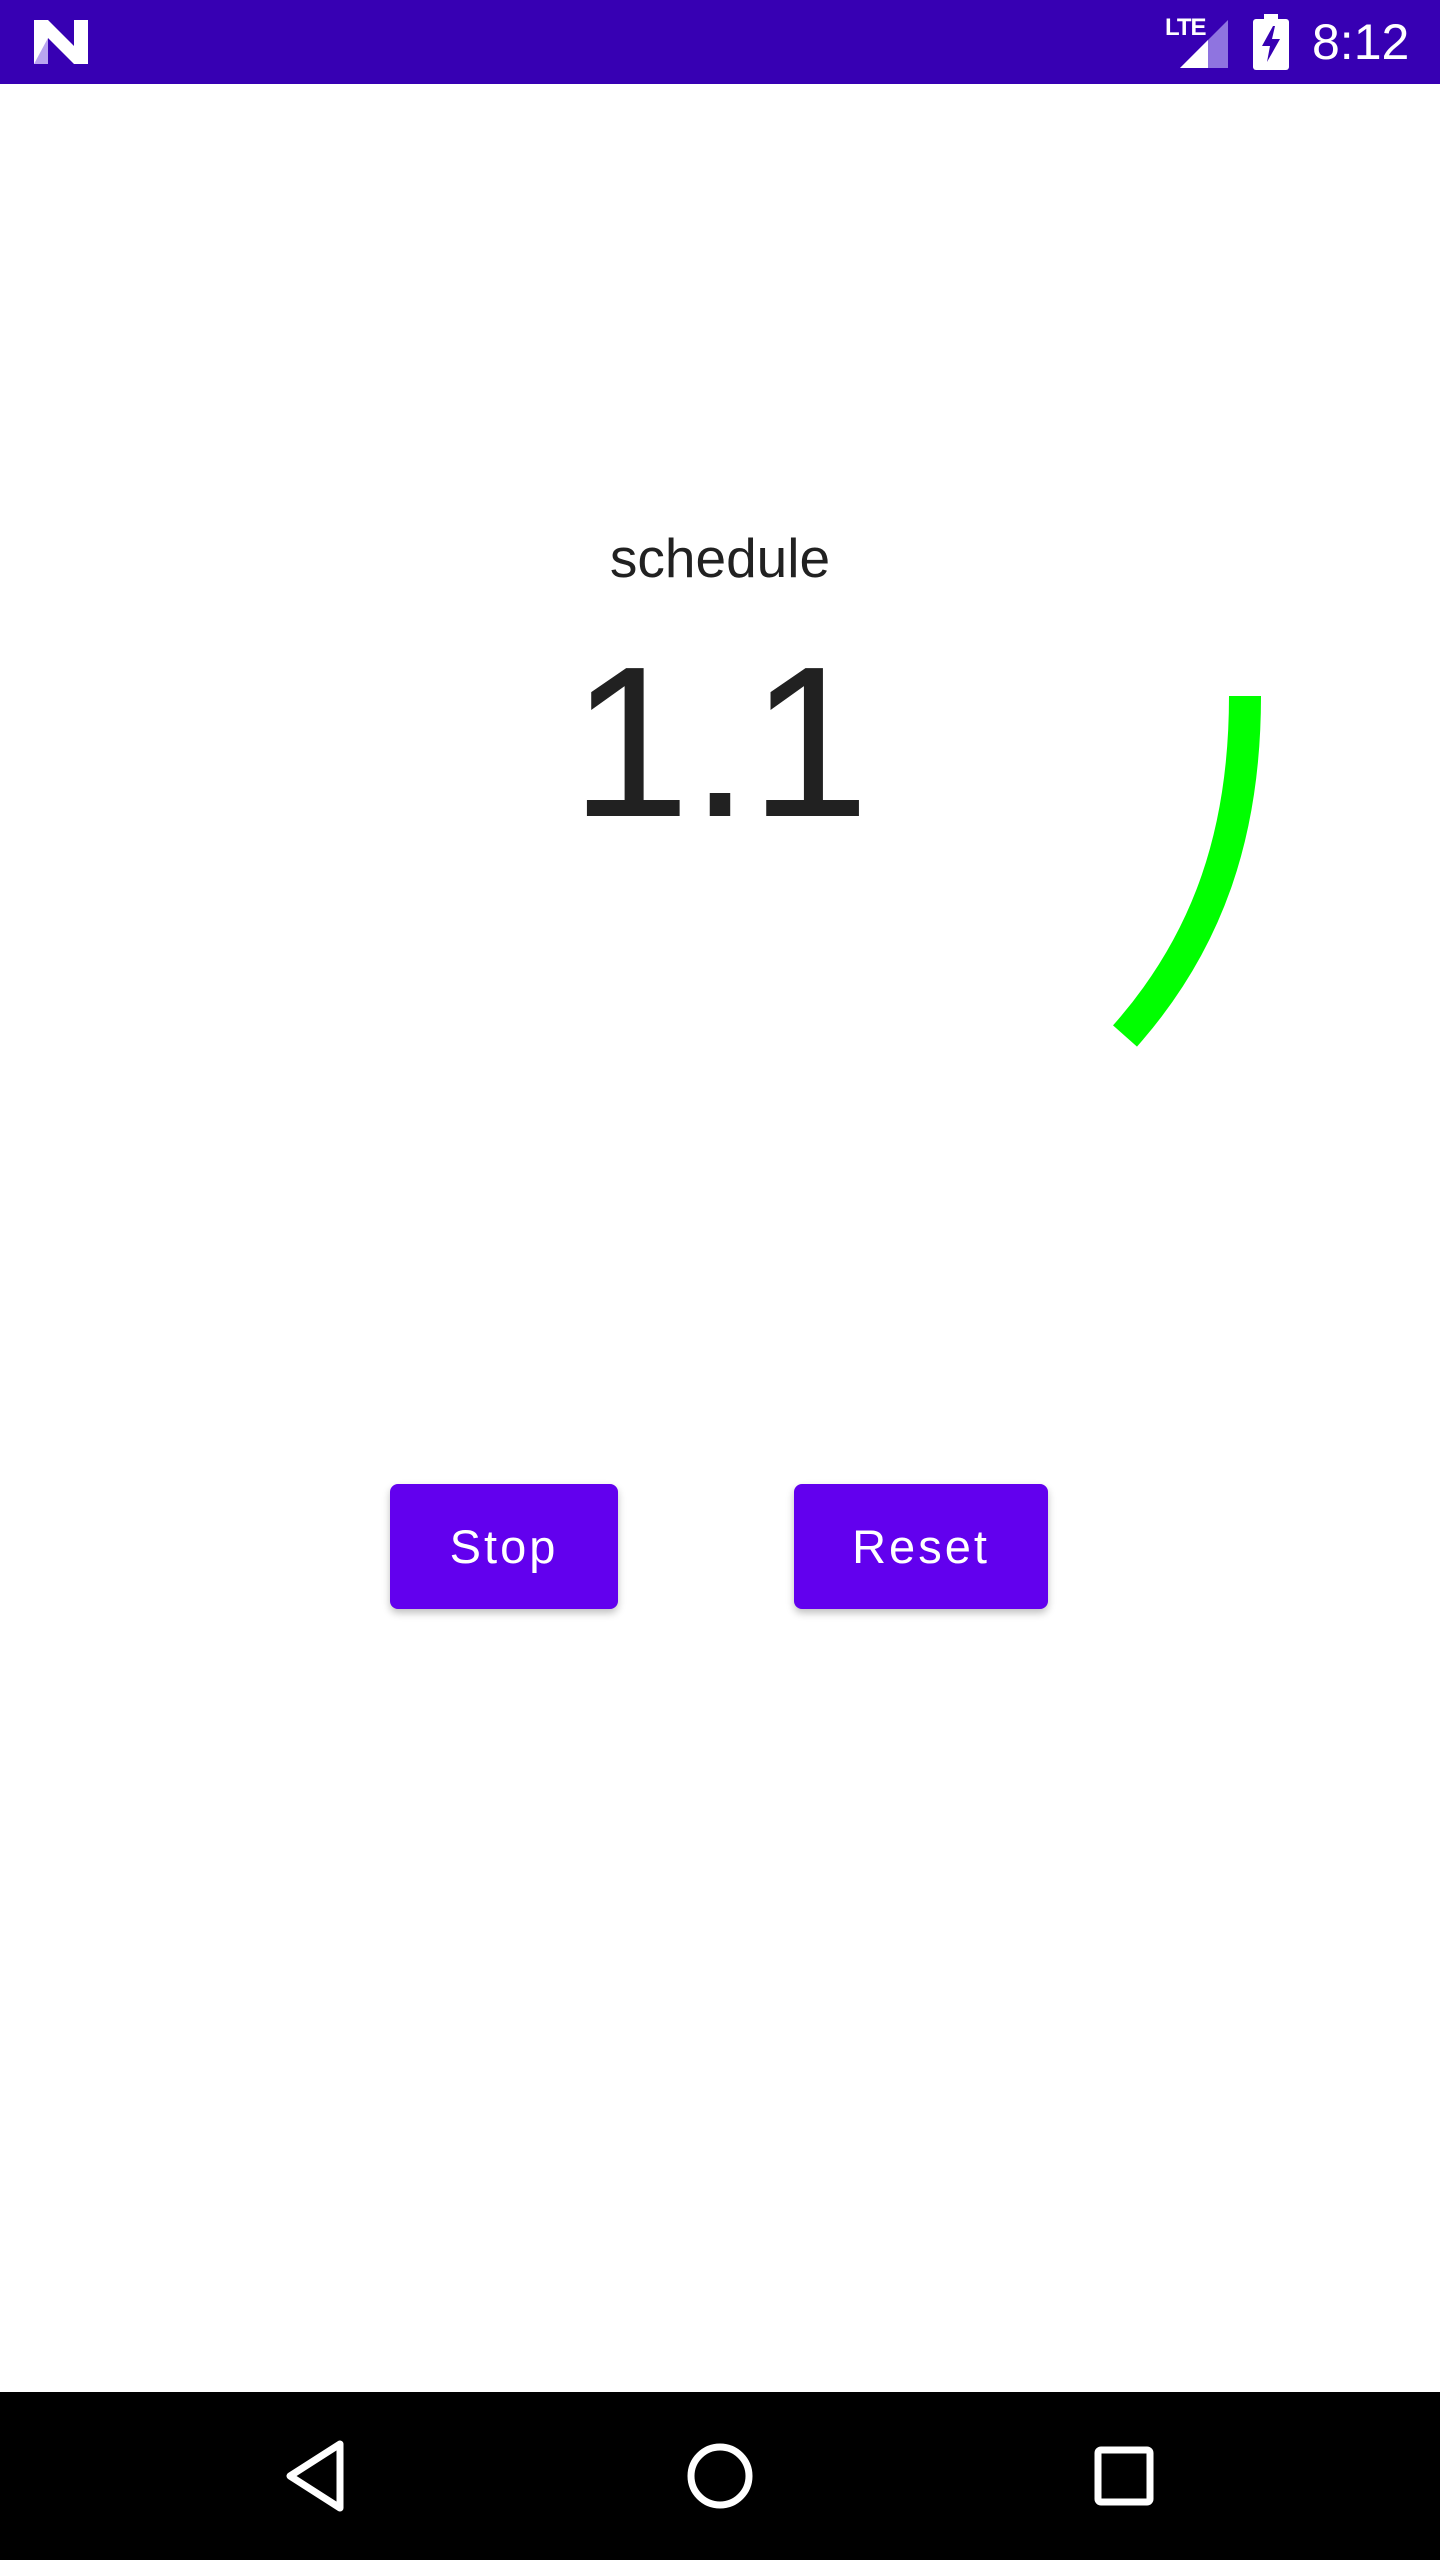 This screenshot has width=1440, height=2560. What do you see at coordinates (720, 42) in the screenshot?
I see `status-bar: LTE 8:12` at bounding box center [720, 42].